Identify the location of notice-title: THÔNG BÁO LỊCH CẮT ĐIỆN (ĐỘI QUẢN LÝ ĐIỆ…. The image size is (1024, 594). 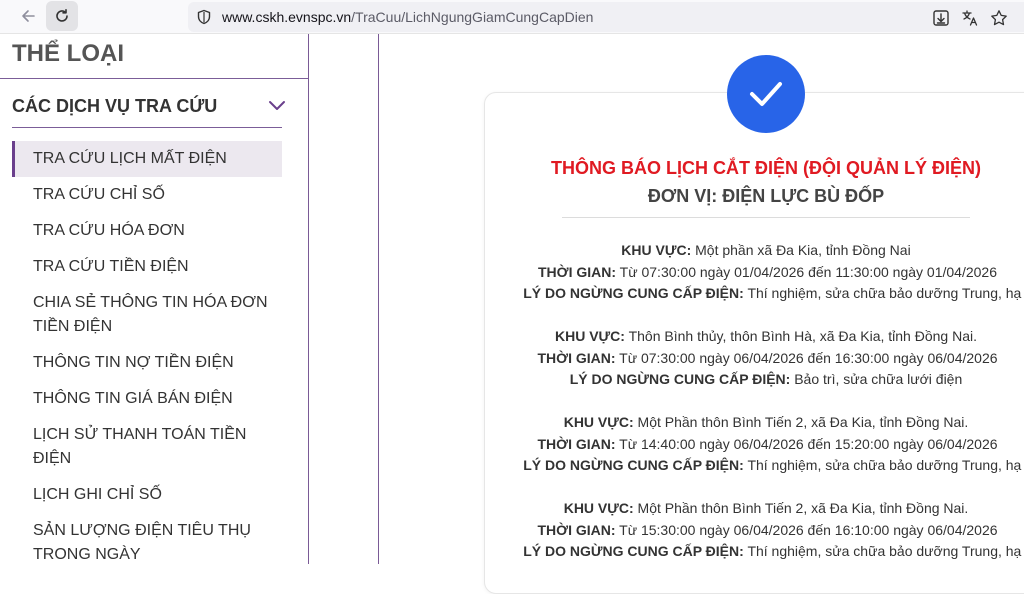
(766, 168).